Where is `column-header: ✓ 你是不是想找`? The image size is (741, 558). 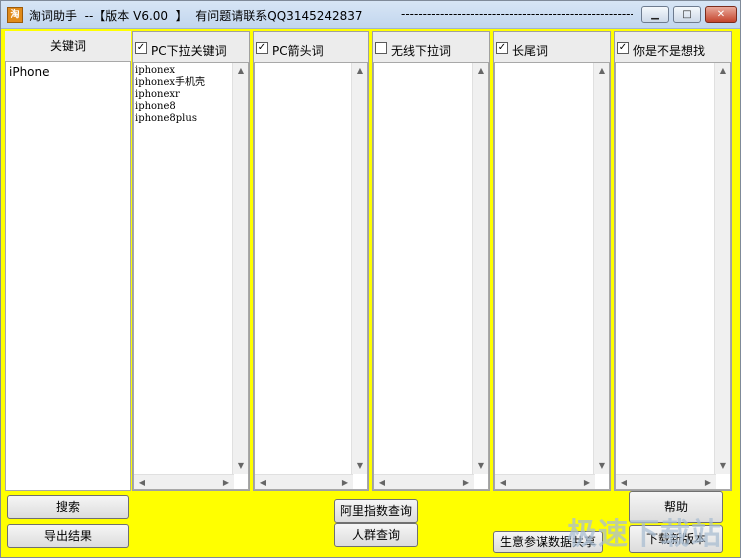
column-header: ✓ 你是不是想找 is located at coordinates (673, 47).